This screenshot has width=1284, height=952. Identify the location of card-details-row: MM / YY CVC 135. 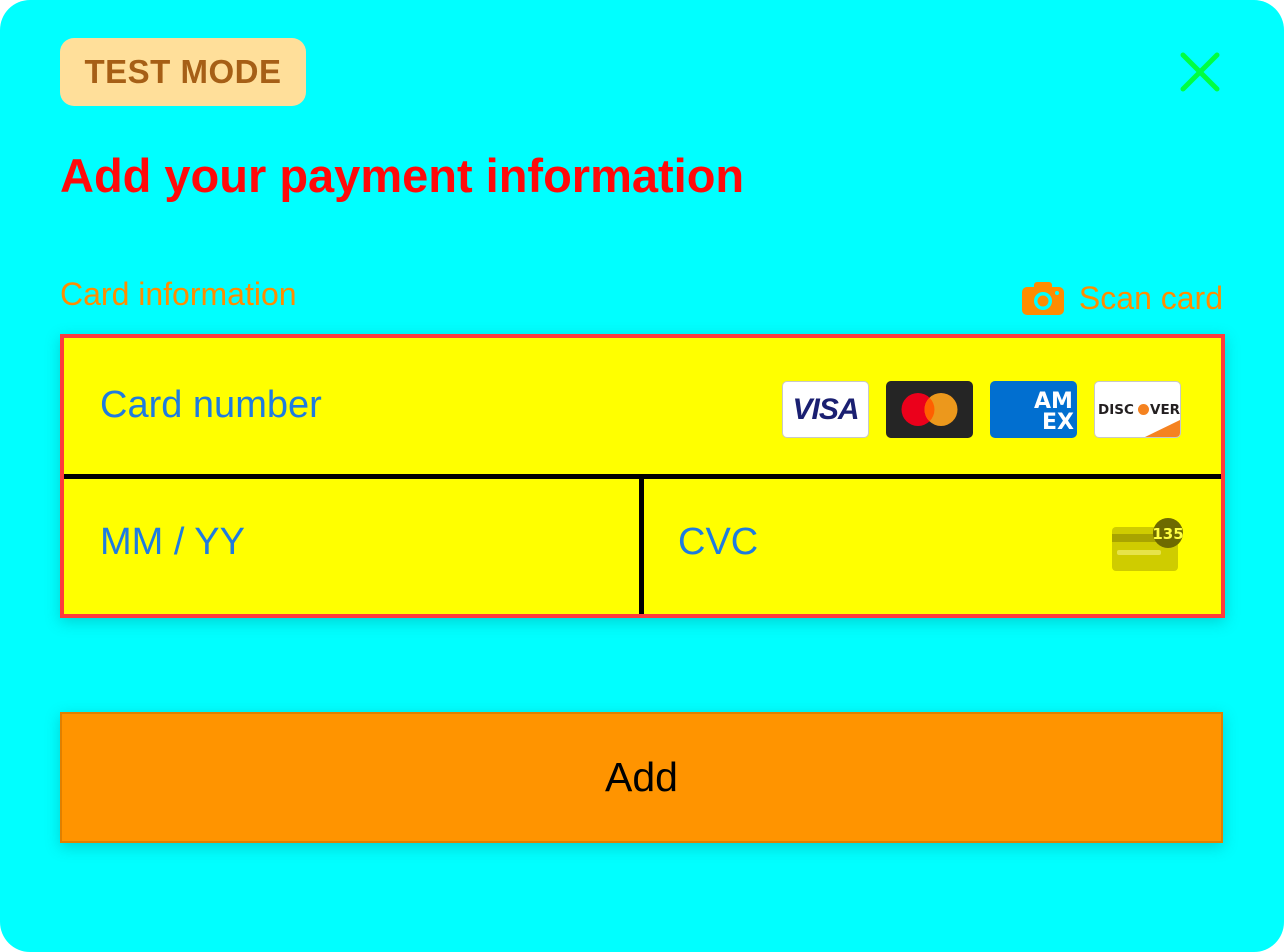
(642, 546).